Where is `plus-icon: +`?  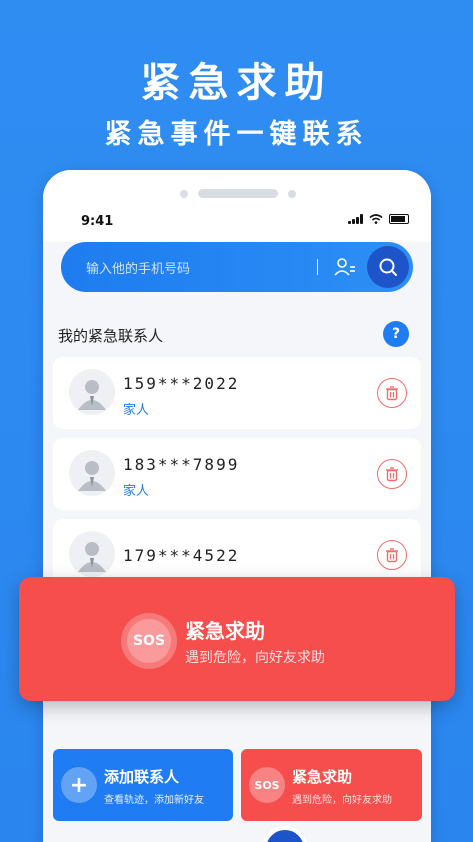
plus-icon: + is located at coordinates (79, 785).